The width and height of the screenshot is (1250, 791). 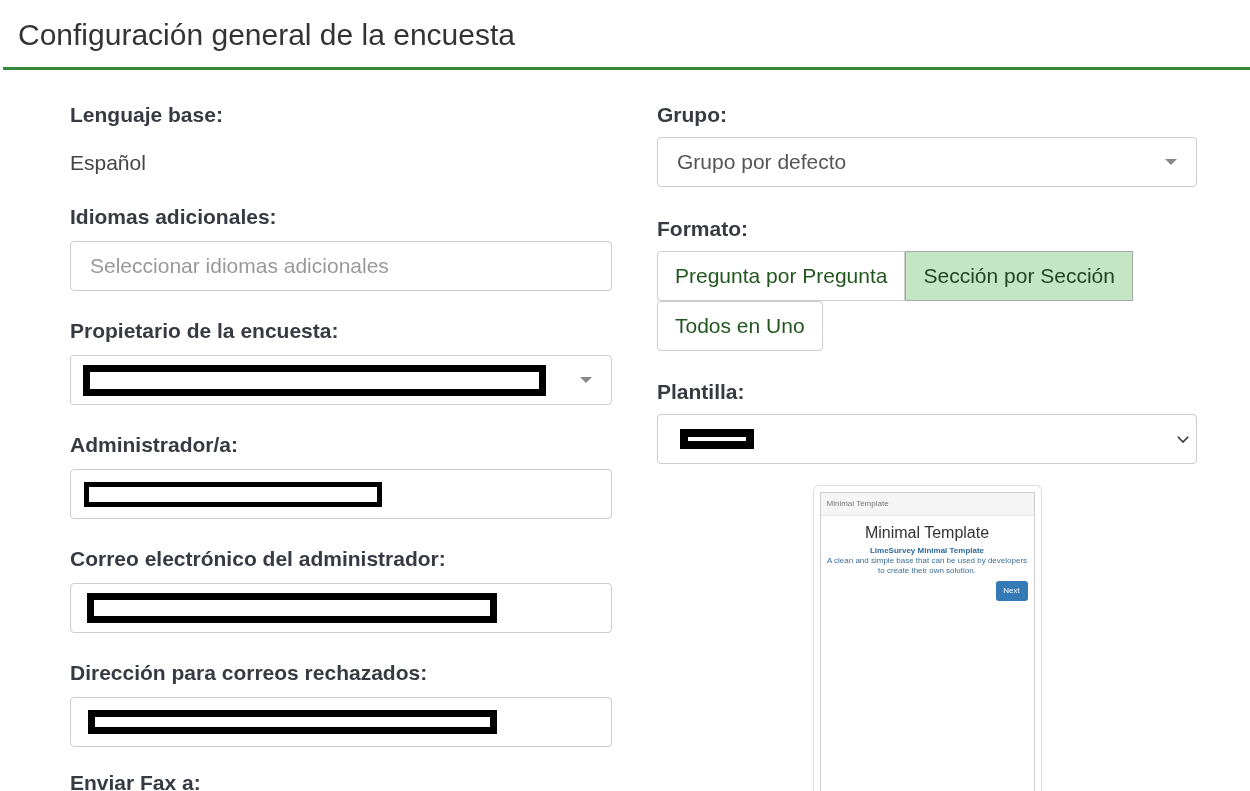 I want to click on field-label: Formato:, so click(x=702, y=229).